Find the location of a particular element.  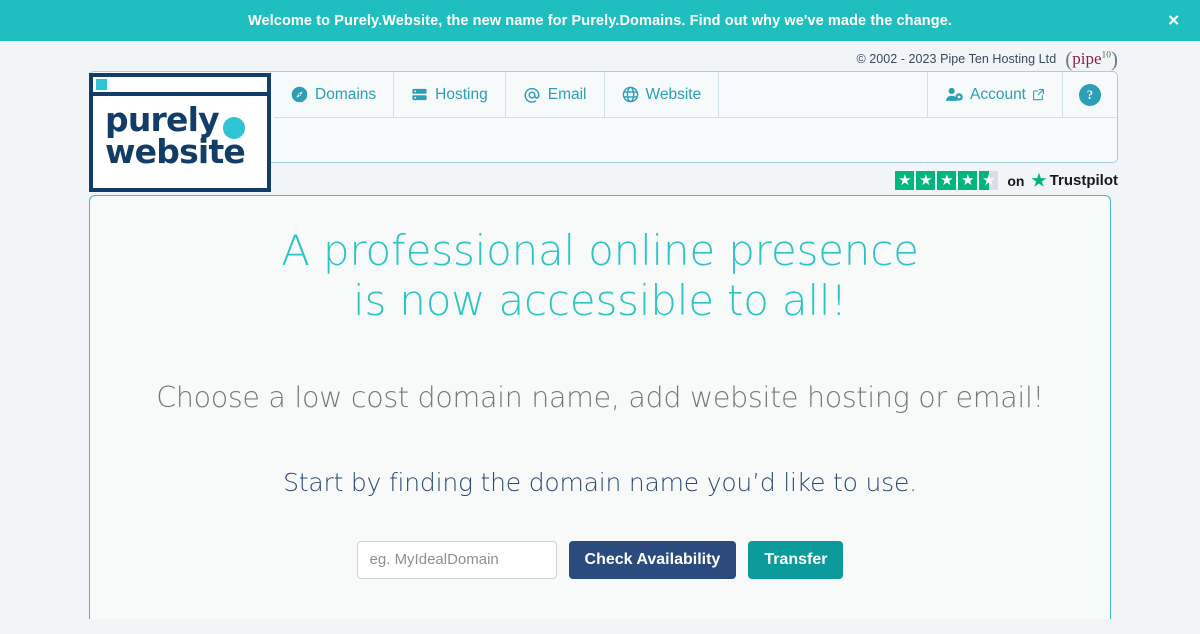

pipe-logo-superscript: 10 is located at coordinates (1106, 55).